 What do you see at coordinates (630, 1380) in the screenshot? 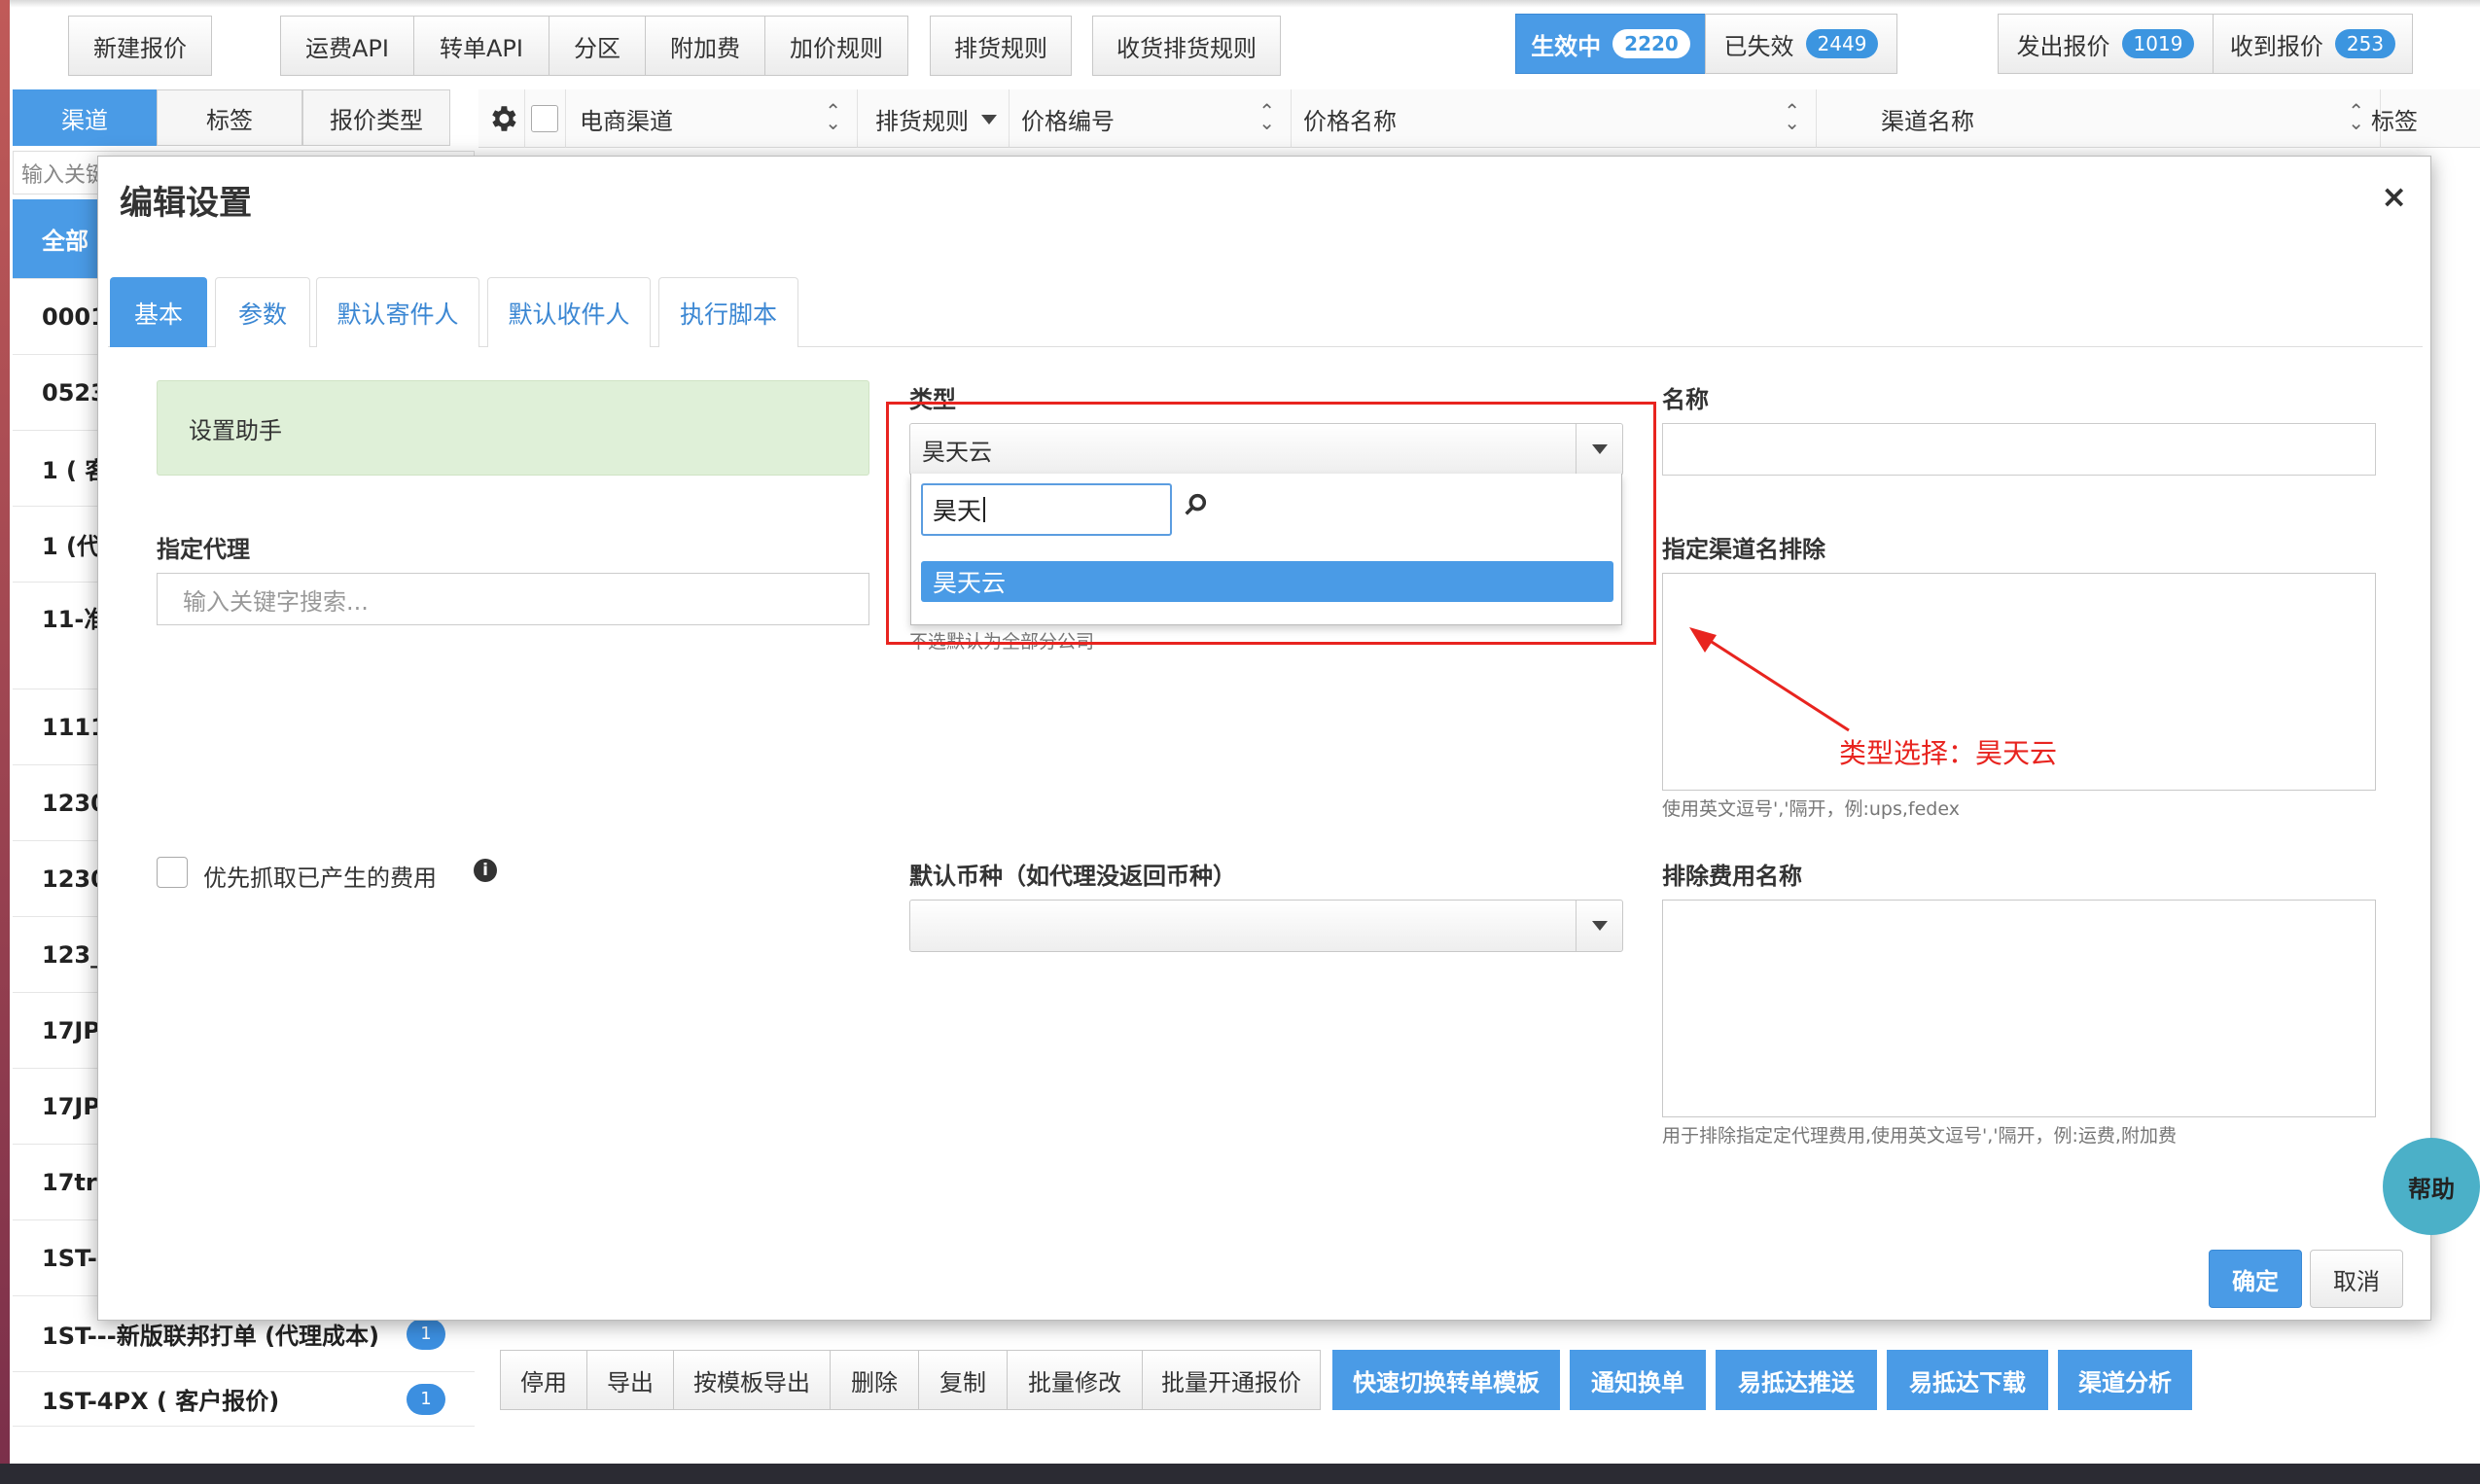
I see `export-button: 导出` at bounding box center [630, 1380].